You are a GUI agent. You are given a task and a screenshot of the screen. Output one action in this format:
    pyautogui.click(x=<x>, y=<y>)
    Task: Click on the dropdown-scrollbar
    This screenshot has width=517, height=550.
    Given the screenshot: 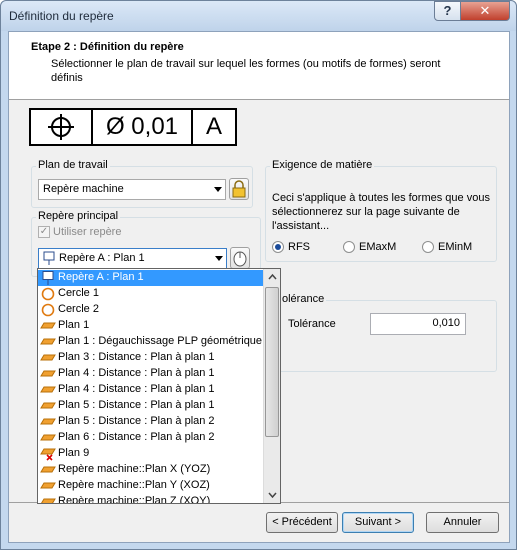 What is the action you would take?
    pyautogui.click(x=271, y=386)
    